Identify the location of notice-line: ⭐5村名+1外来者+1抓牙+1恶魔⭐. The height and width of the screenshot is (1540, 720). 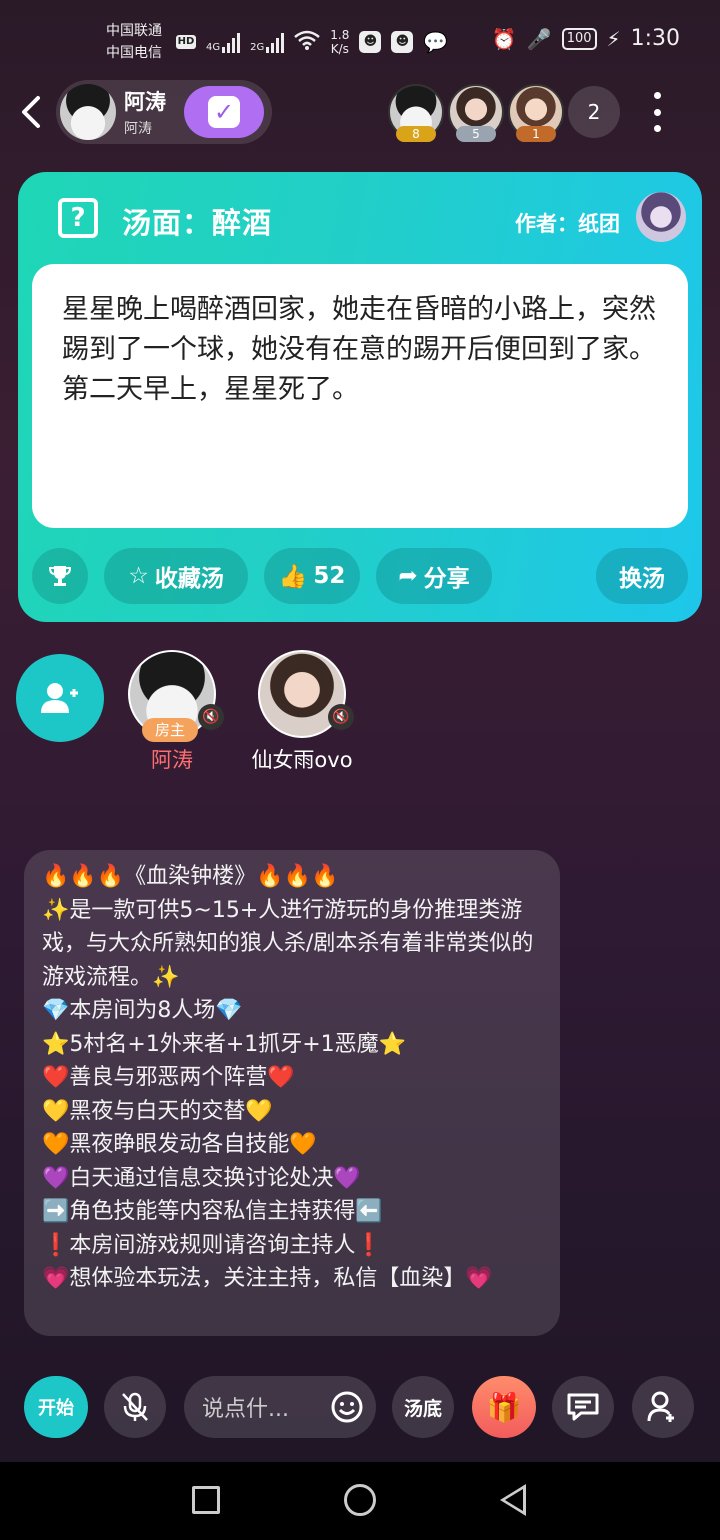
(224, 1044).